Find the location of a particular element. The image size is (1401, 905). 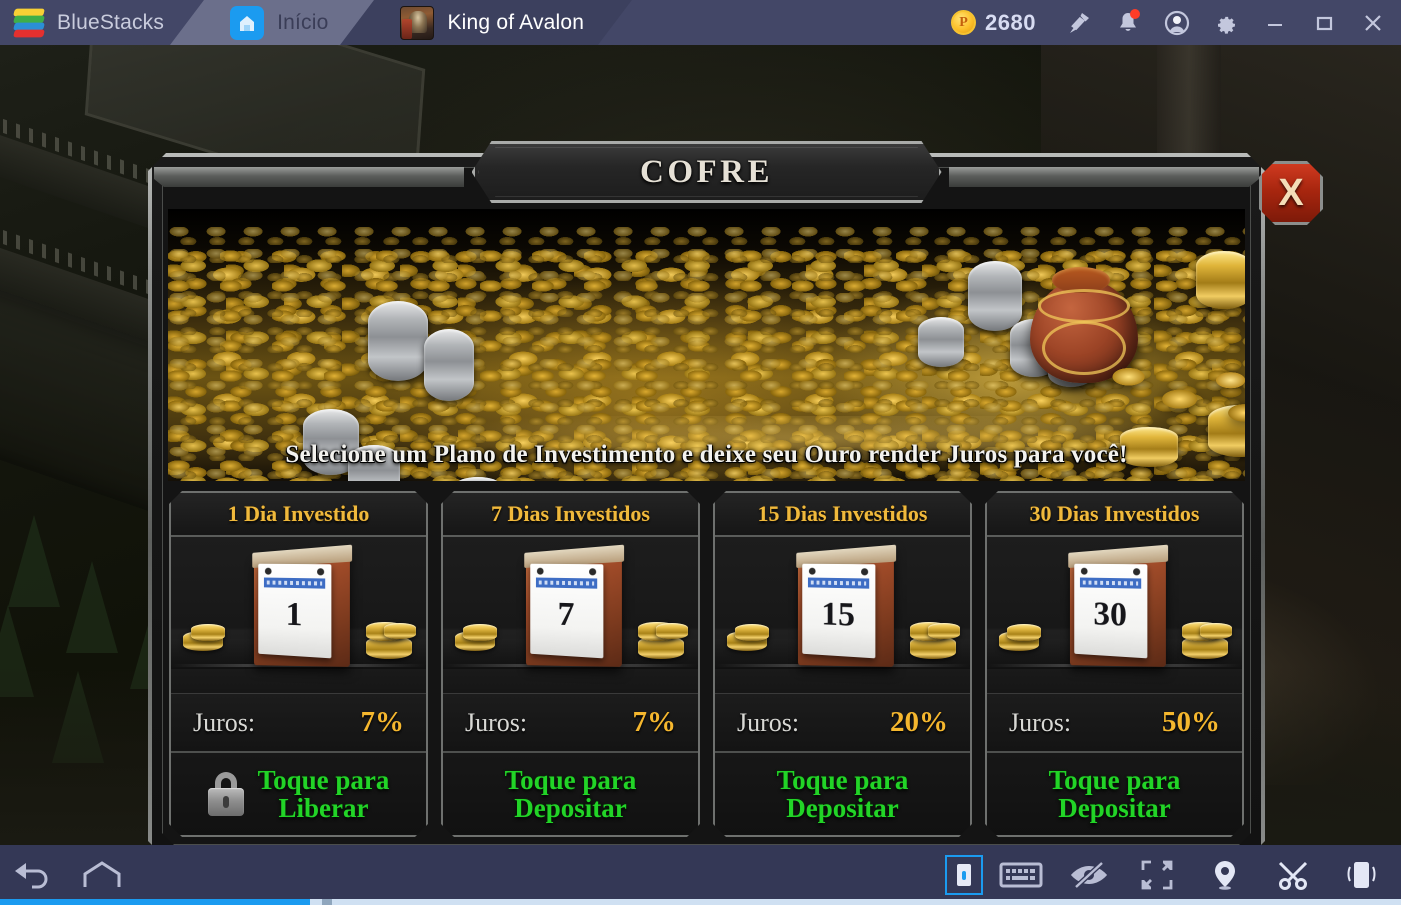

card-header-label: 1 Dia Investido is located at coordinates (298, 513).